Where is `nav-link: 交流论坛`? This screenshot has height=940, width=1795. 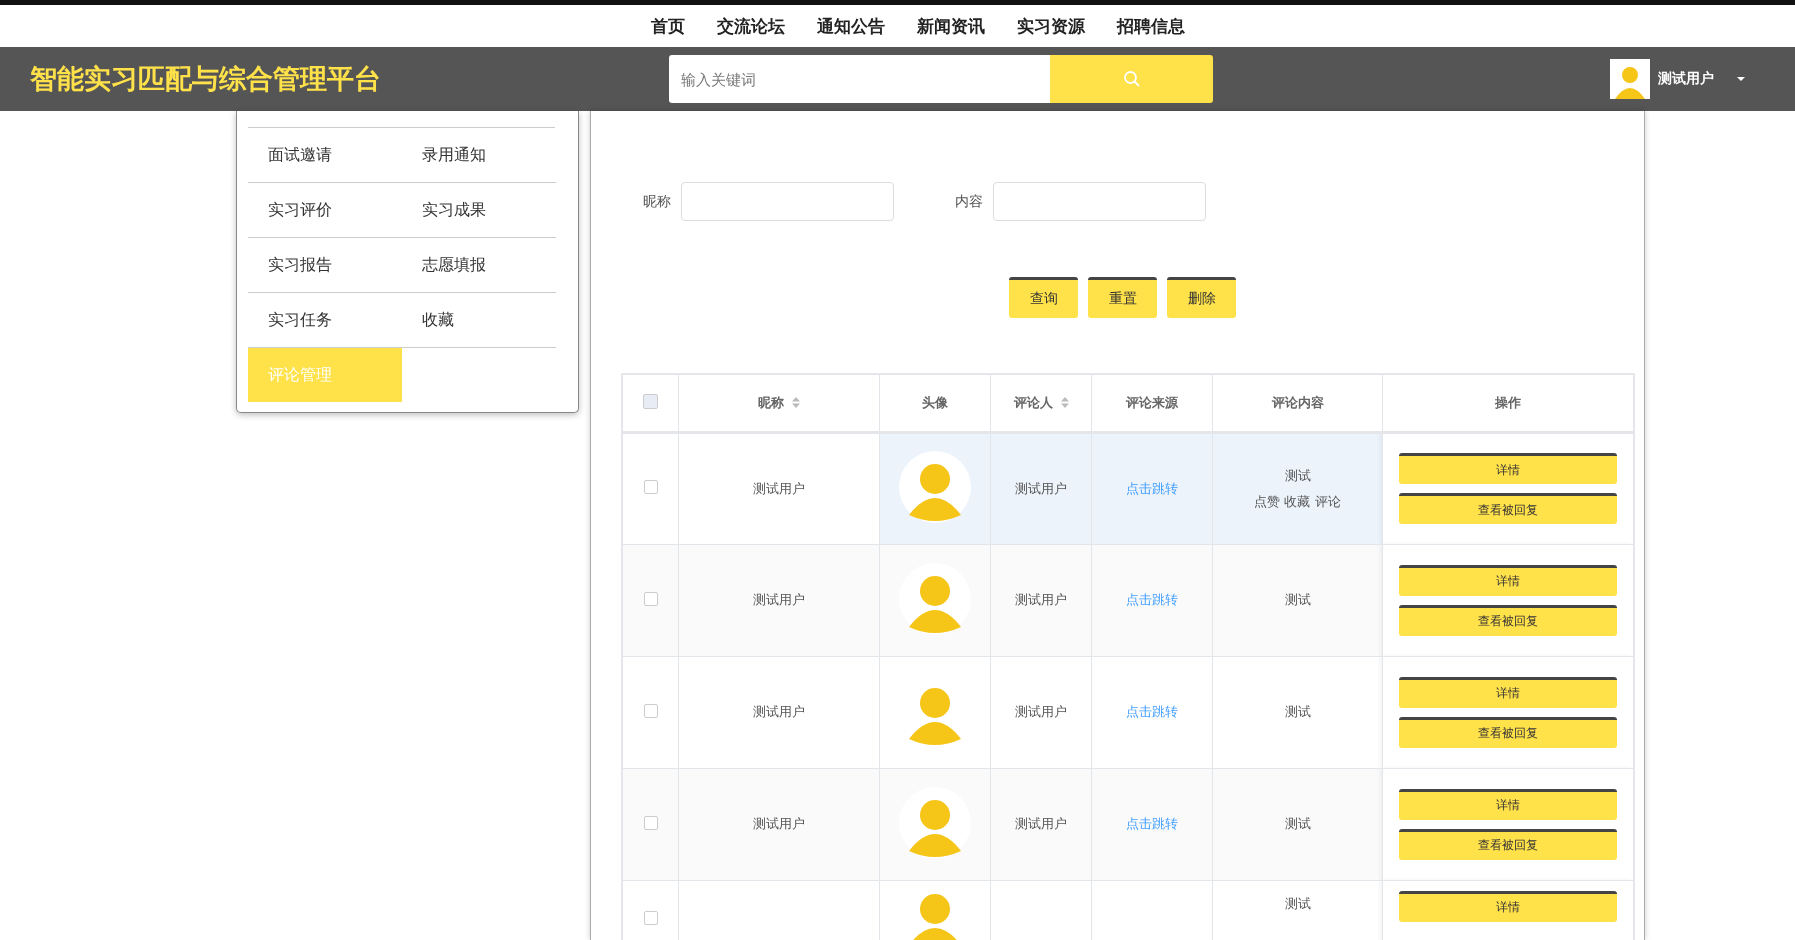
nav-link: 交流论坛 is located at coordinates (750, 26).